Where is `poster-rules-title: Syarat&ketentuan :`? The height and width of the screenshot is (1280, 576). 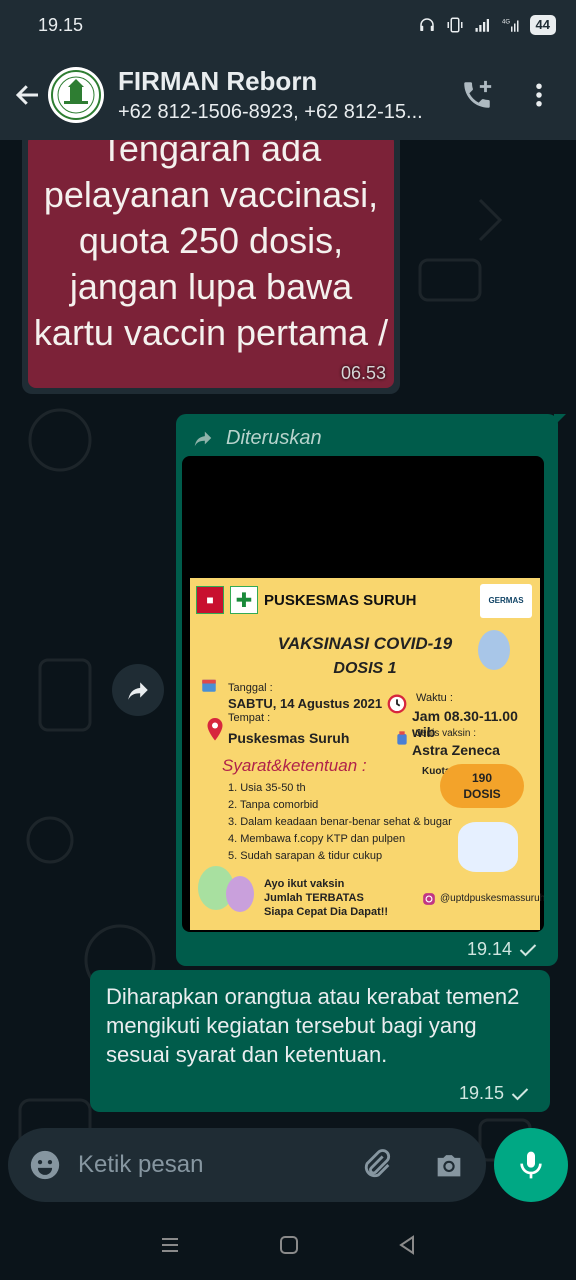
poster-rules-title: Syarat&ketentuan : is located at coordinates (294, 765).